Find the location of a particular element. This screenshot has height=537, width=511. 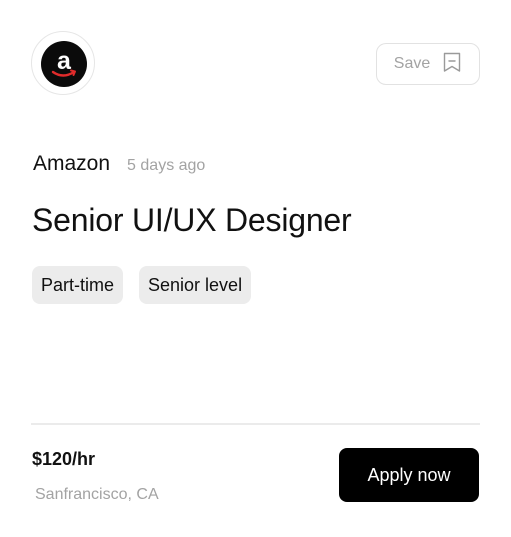

tag-seniority: Senior level is located at coordinates (195, 285).